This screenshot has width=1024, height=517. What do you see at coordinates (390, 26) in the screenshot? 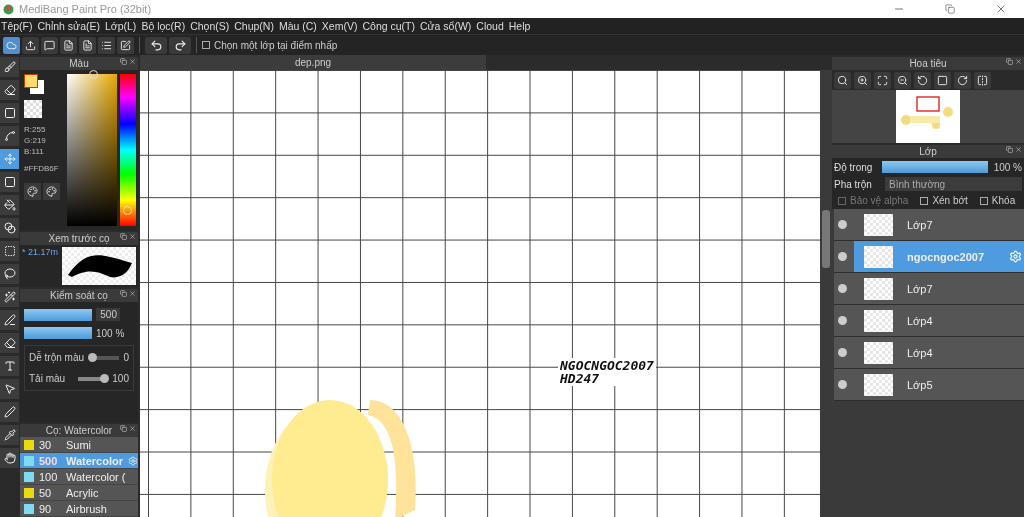
I see `menu-item: Công cụ(T)` at bounding box center [390, 26].